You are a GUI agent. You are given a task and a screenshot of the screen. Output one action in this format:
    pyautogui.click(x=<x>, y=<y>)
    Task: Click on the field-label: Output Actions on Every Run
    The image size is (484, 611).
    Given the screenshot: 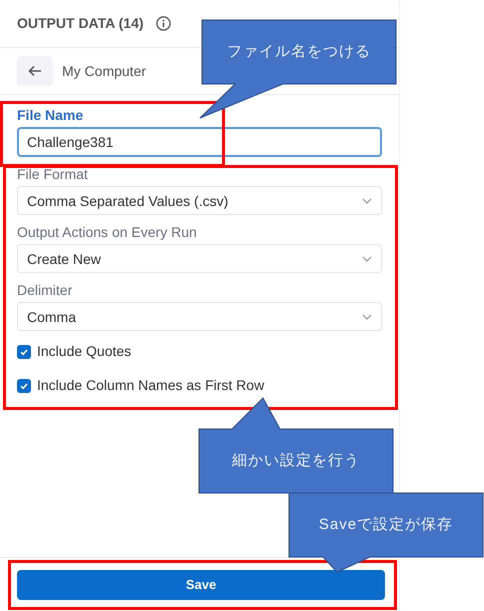 What is the action you would take?
    pyautogui.click(x=107, y=232)
    